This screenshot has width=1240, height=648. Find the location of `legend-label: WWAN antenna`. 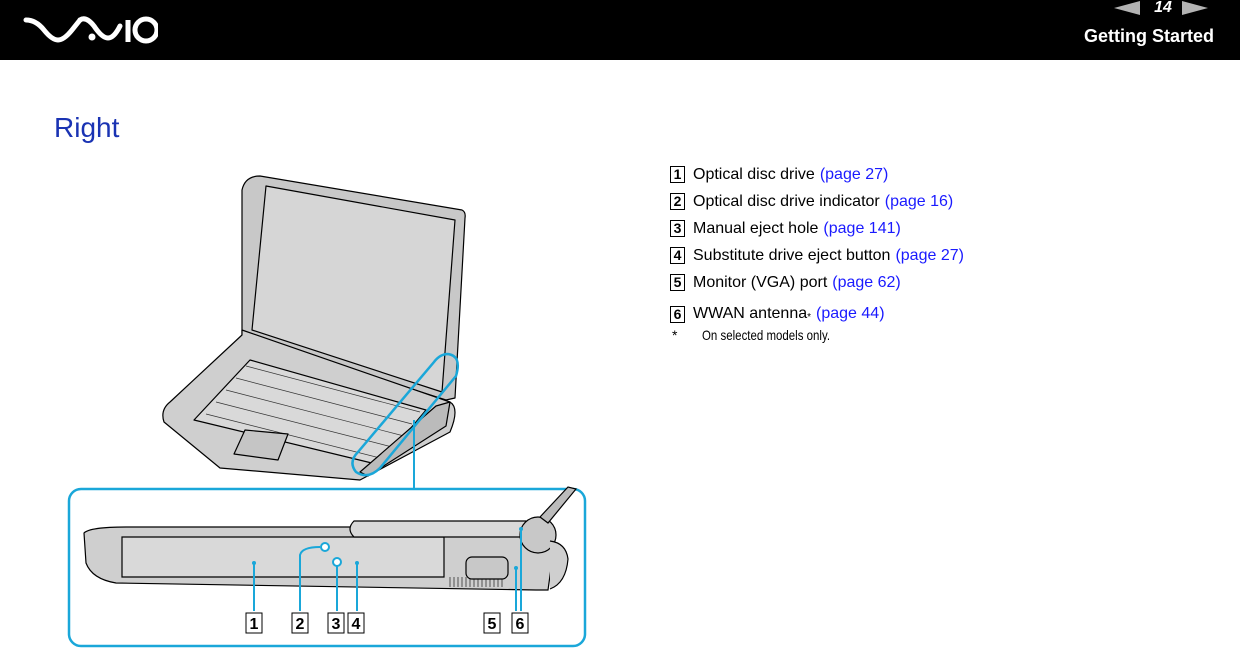

legend-label: WWAN antenna is located at coordinates (750, 313).